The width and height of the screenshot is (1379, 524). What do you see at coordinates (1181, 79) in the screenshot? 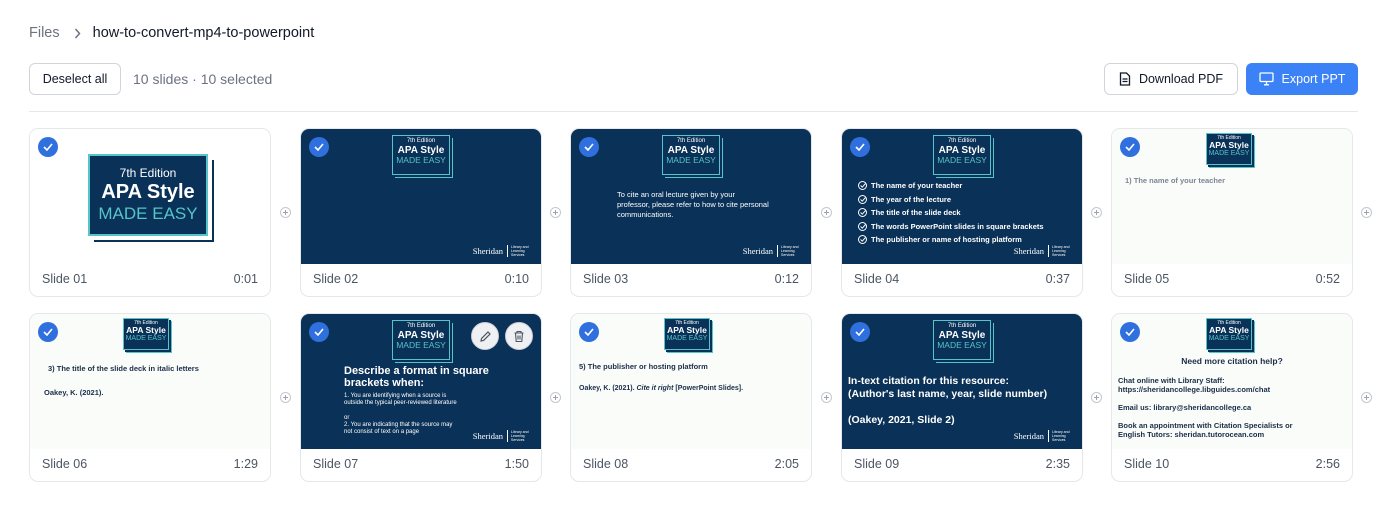
I see `download-pdf-label: Download PDF` at bounding box center [1181, 79].